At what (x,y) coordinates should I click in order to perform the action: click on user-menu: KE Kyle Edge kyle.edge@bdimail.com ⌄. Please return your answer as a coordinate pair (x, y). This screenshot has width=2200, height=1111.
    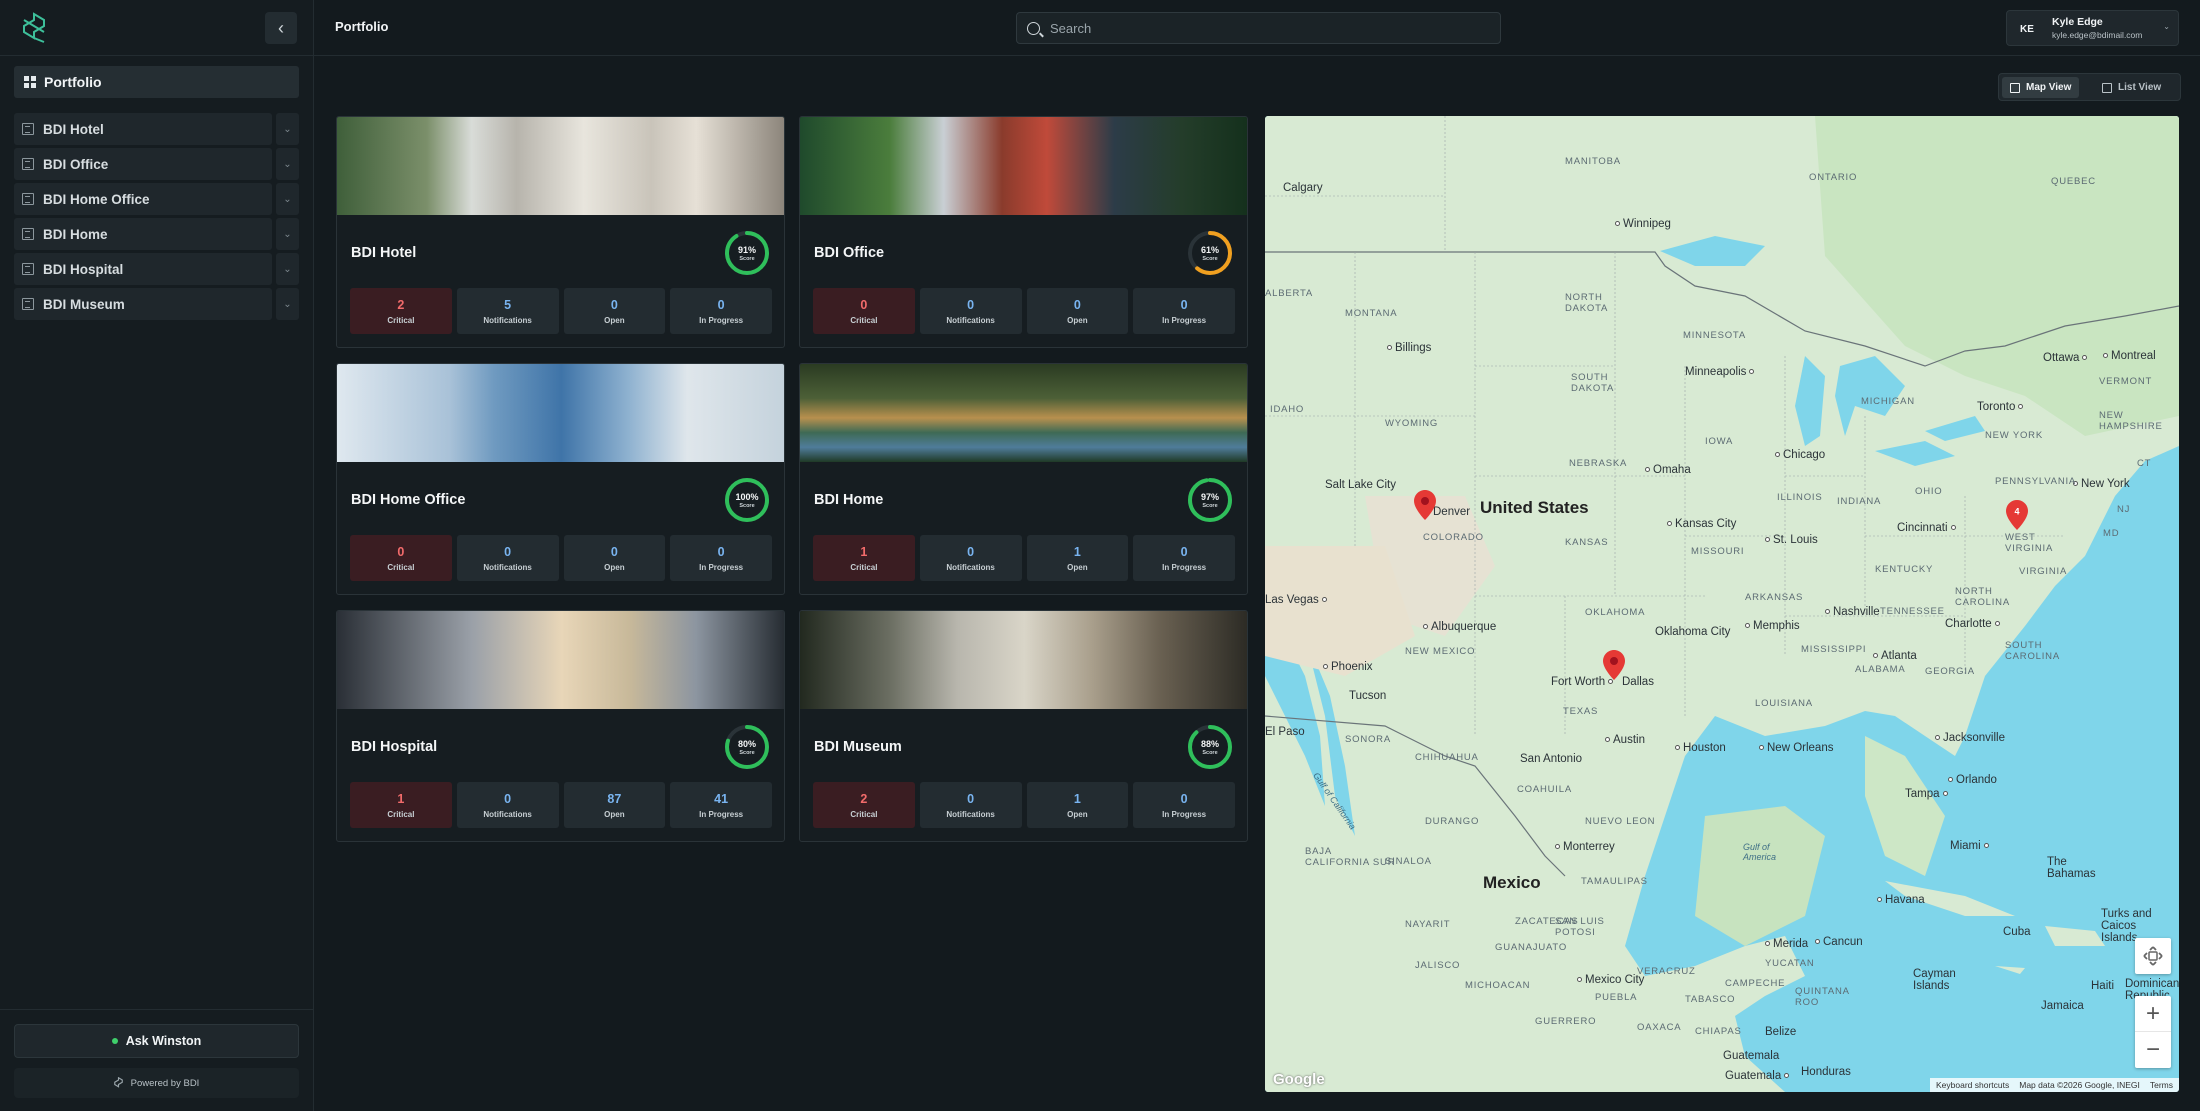
    Looking at the image, I should click on (2092, 28).